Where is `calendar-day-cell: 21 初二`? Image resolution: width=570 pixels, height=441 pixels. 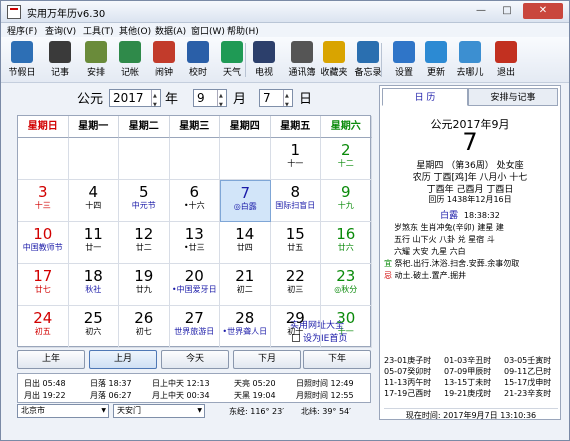
calendar-day-cell: 21 初二 is located at coordinates (245, 285).